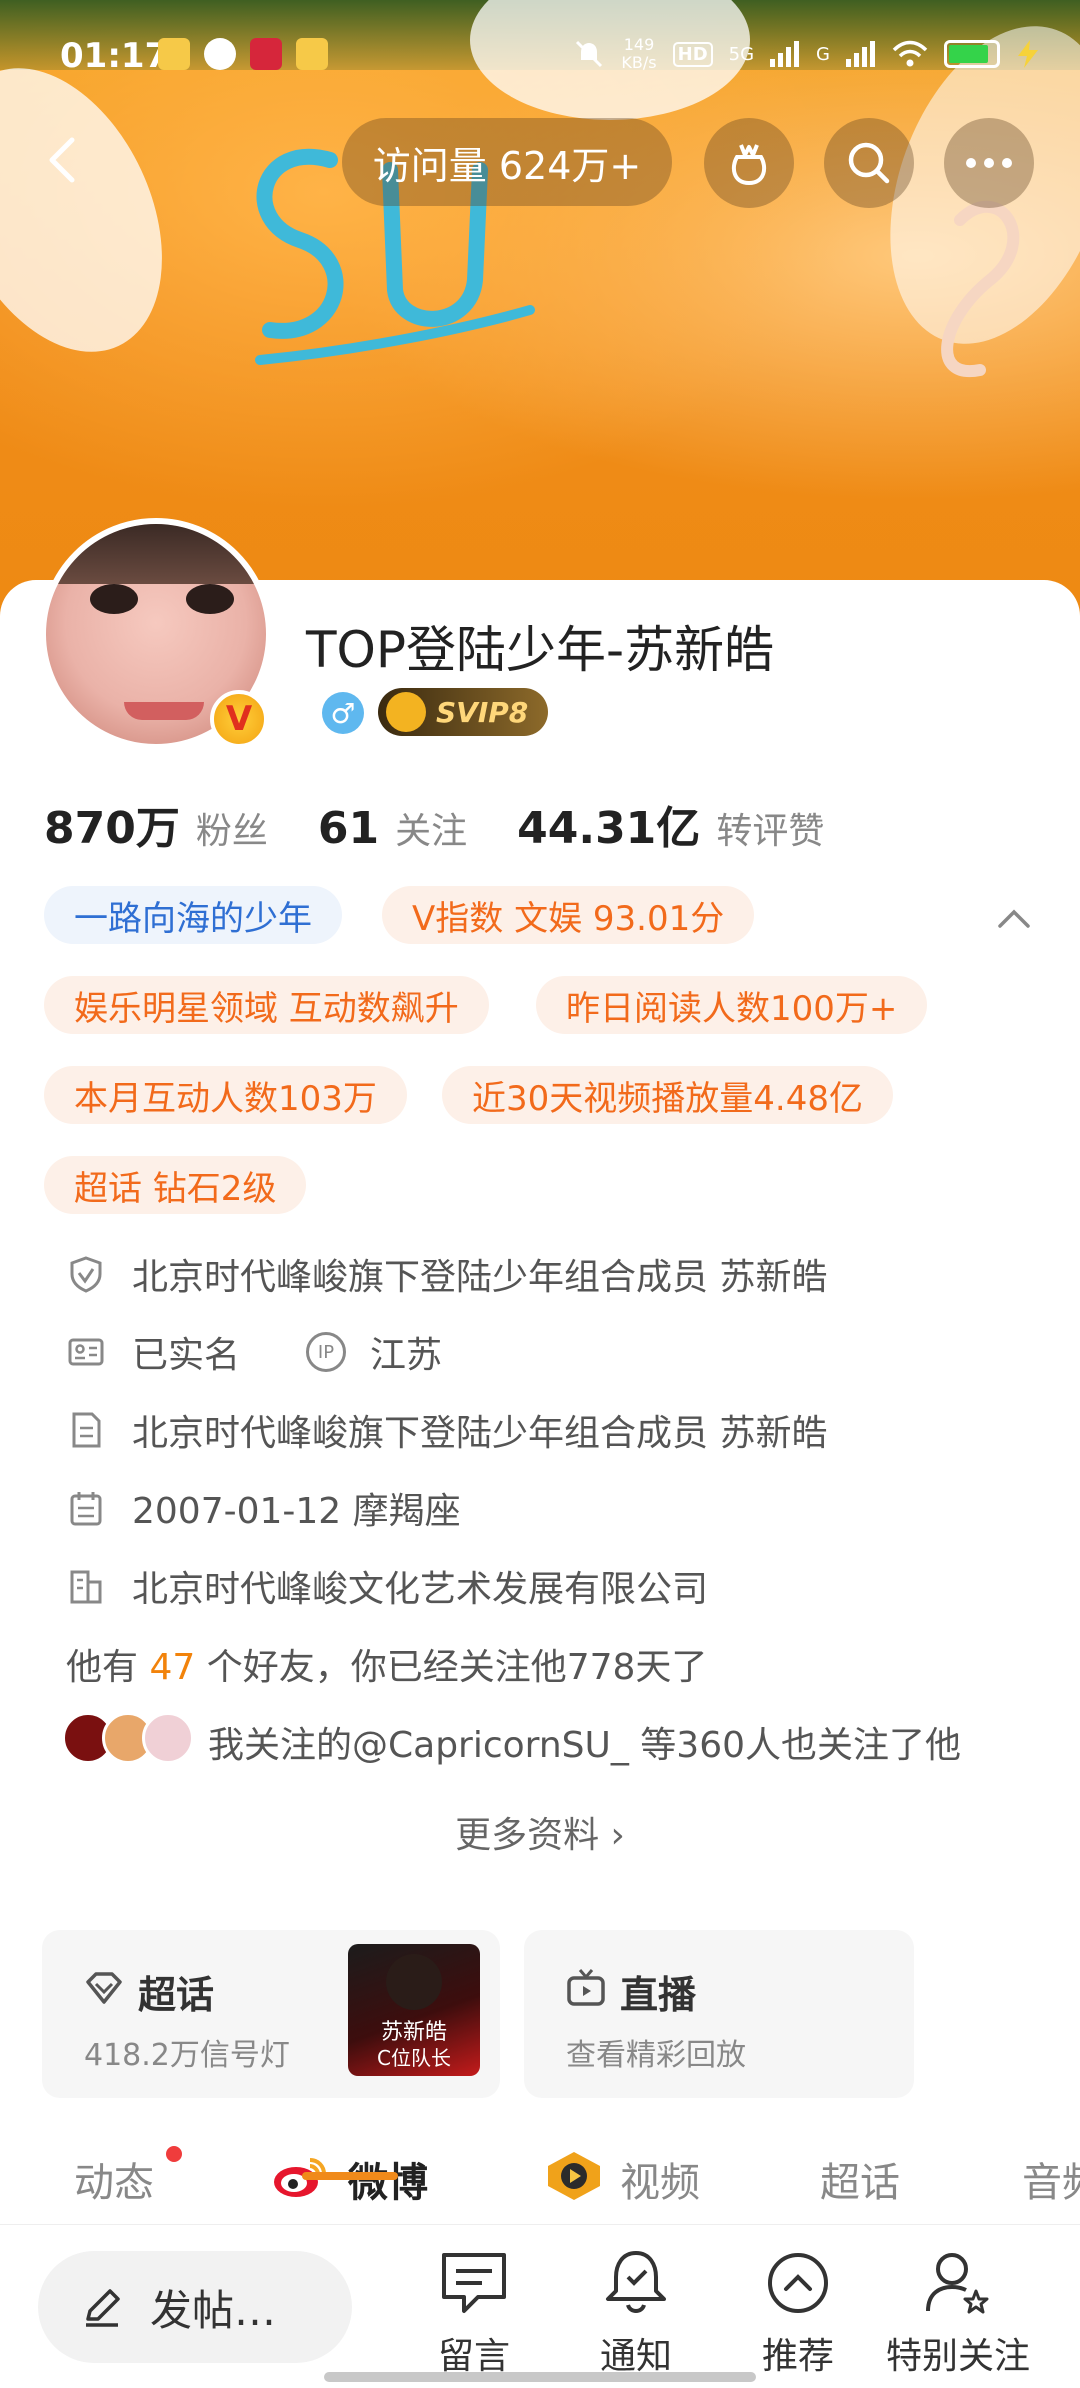 This screenshot has width=1080, height=2388. I want to click on avatar-eye-right, so click(210, 599).